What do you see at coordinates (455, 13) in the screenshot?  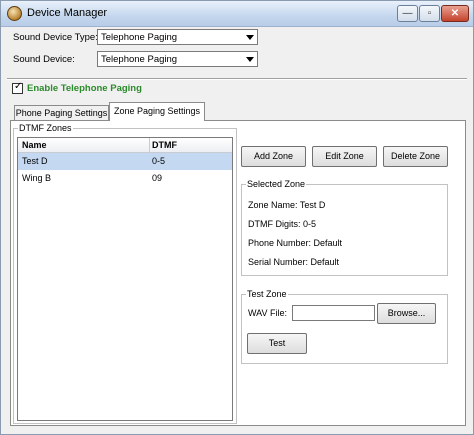 I see `close-button: ✕` at bounding box center [455, 13].